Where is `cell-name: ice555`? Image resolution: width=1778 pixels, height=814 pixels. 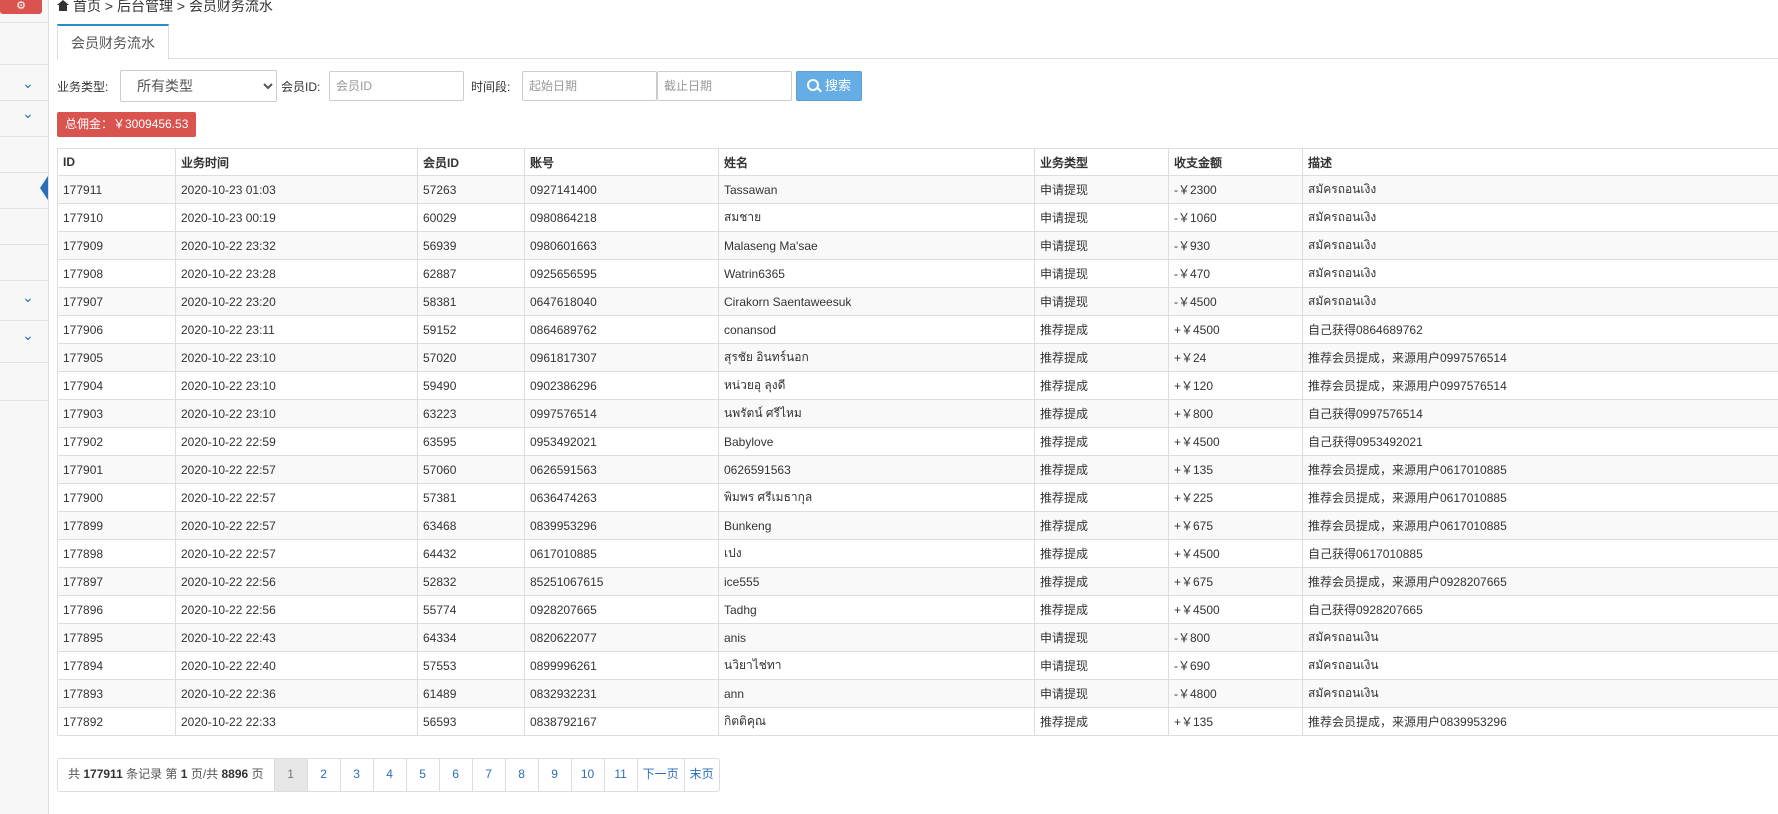
cell-name: ice555 is located at coordinates (876, 581).